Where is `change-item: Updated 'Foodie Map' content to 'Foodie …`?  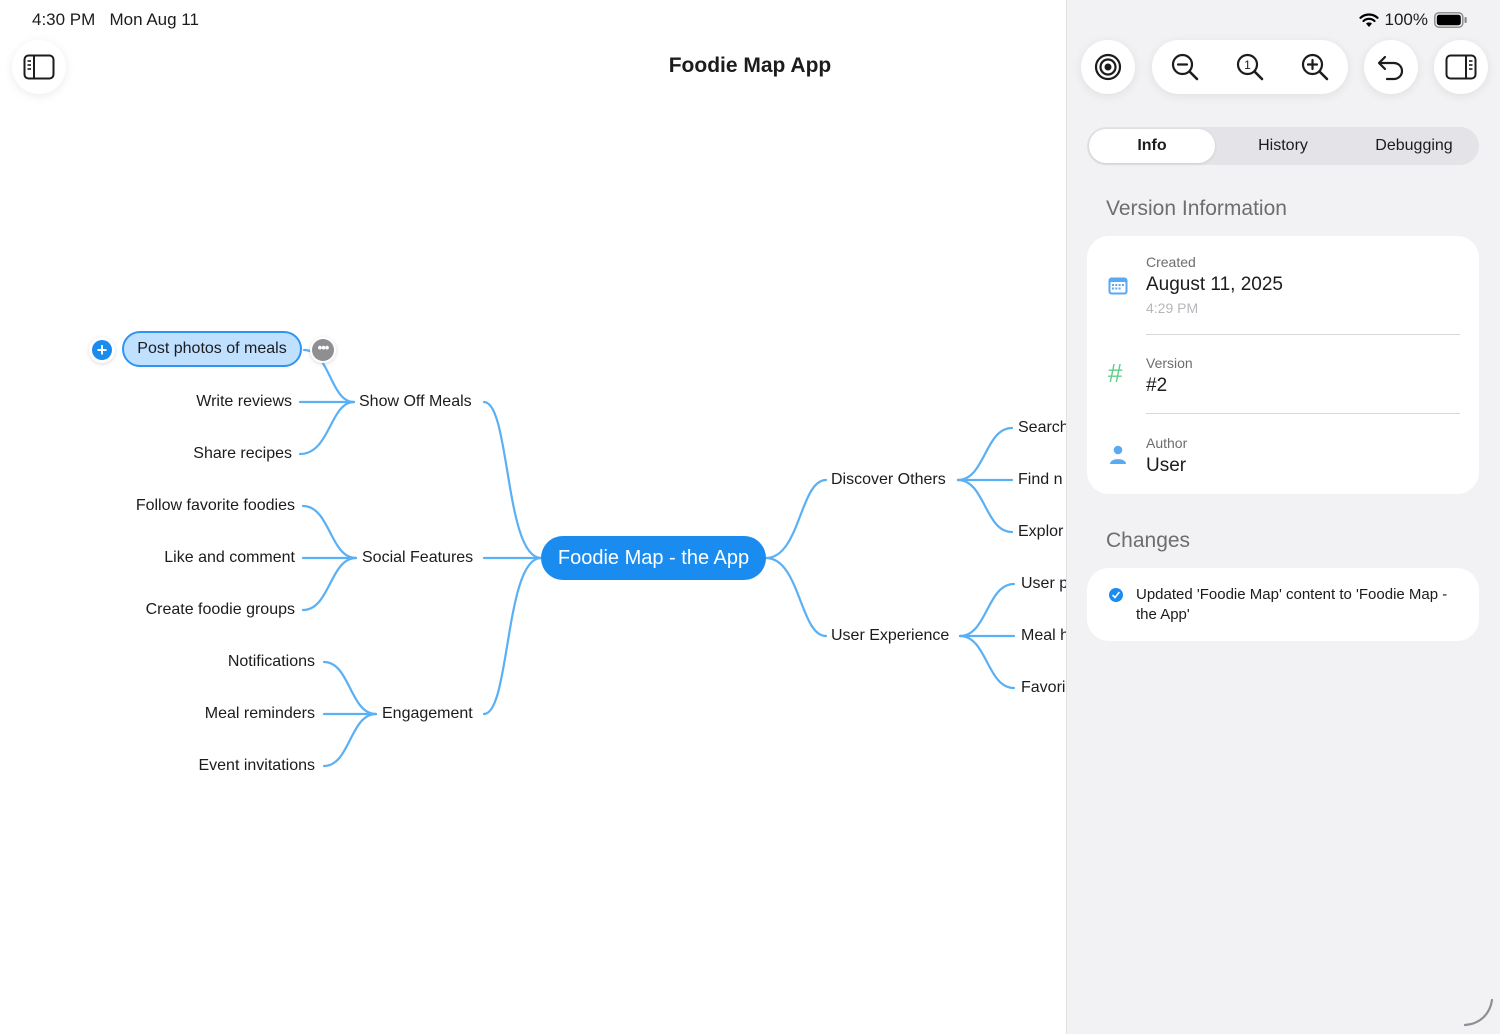 change-item: Updated 'Foodie Map' content to 'Foodie … is located at coordinates (1292, 604).